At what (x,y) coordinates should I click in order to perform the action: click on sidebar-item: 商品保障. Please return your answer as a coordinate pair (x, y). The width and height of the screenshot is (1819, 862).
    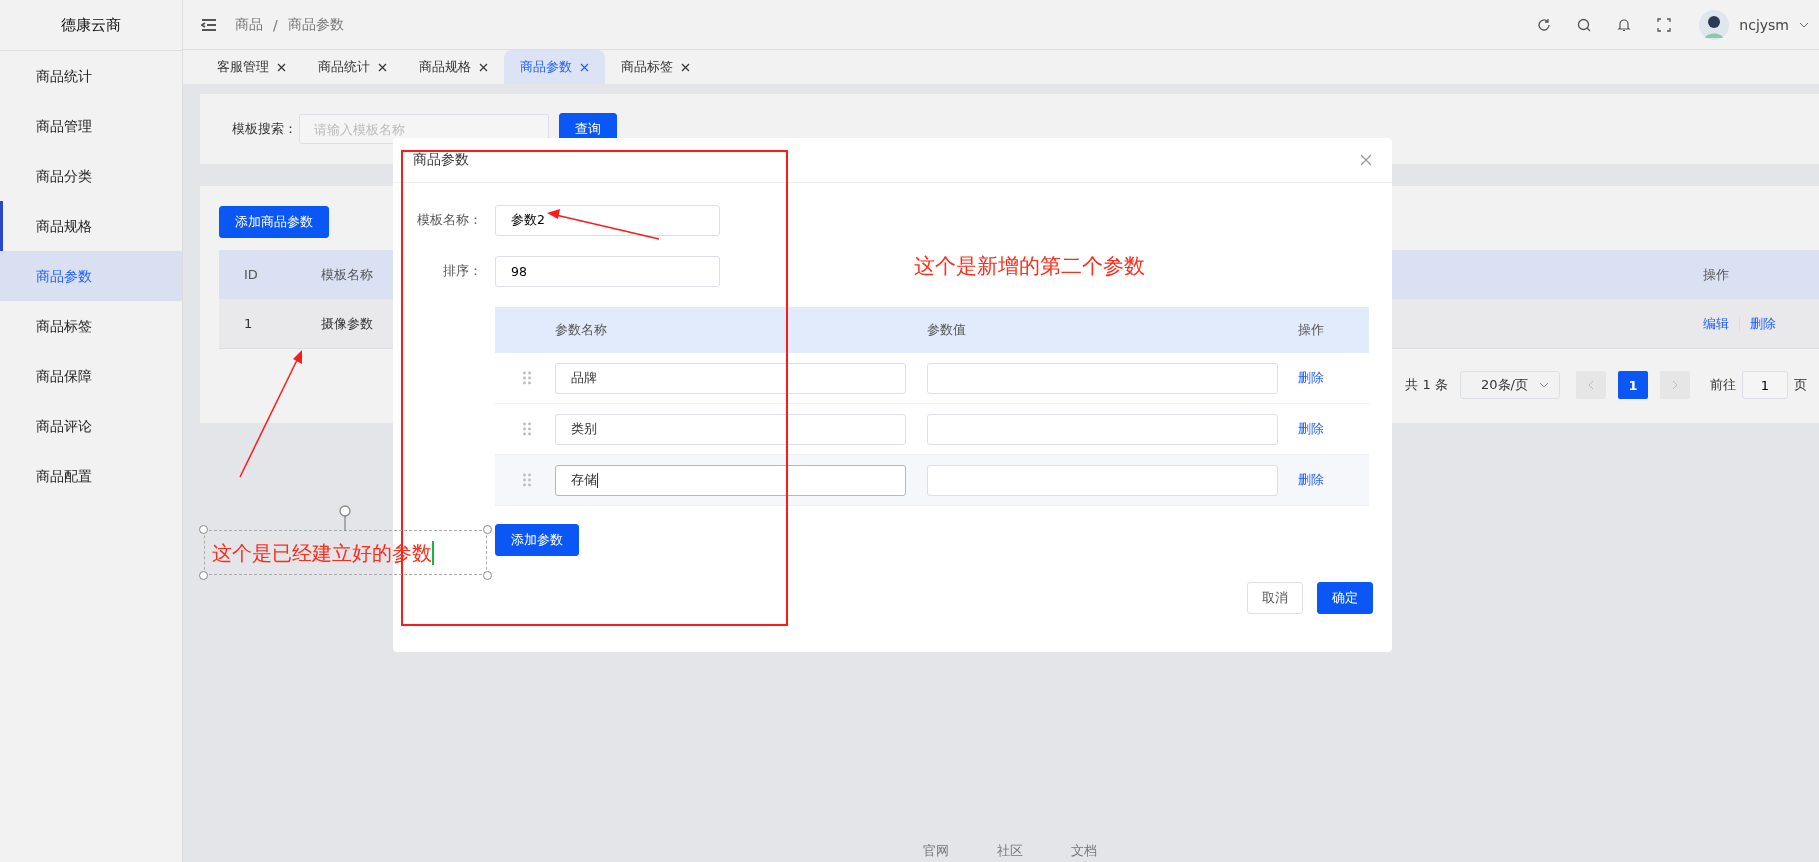
    Looking at the image, I should click on (91, 376).